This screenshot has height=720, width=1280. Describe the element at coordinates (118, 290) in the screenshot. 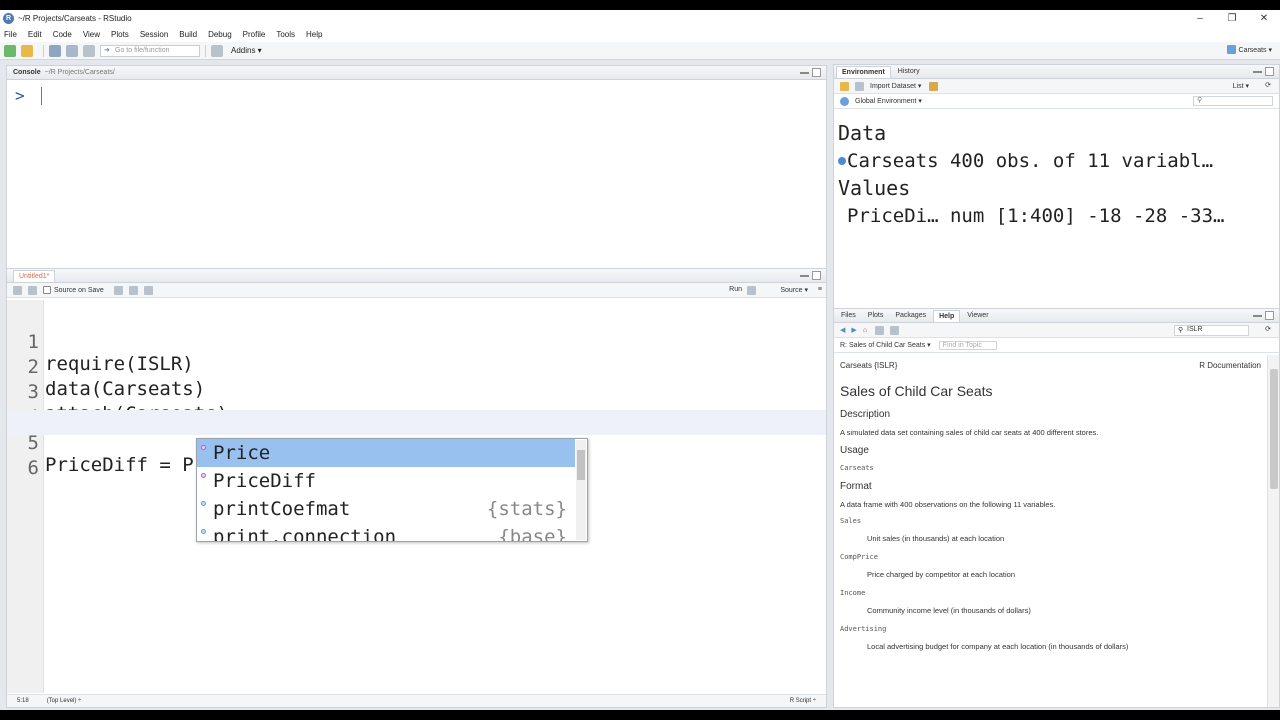

I see `search-icon` at that location.